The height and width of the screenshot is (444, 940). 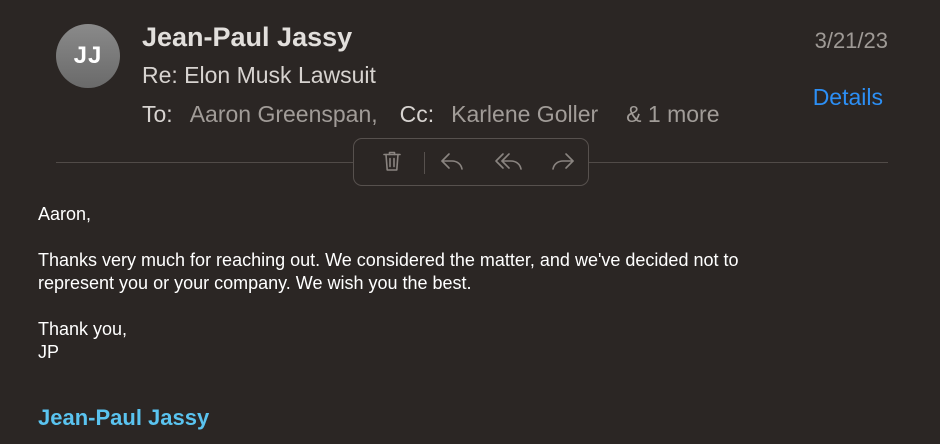 I want to click on reply-button, so click(x=452, y=163).